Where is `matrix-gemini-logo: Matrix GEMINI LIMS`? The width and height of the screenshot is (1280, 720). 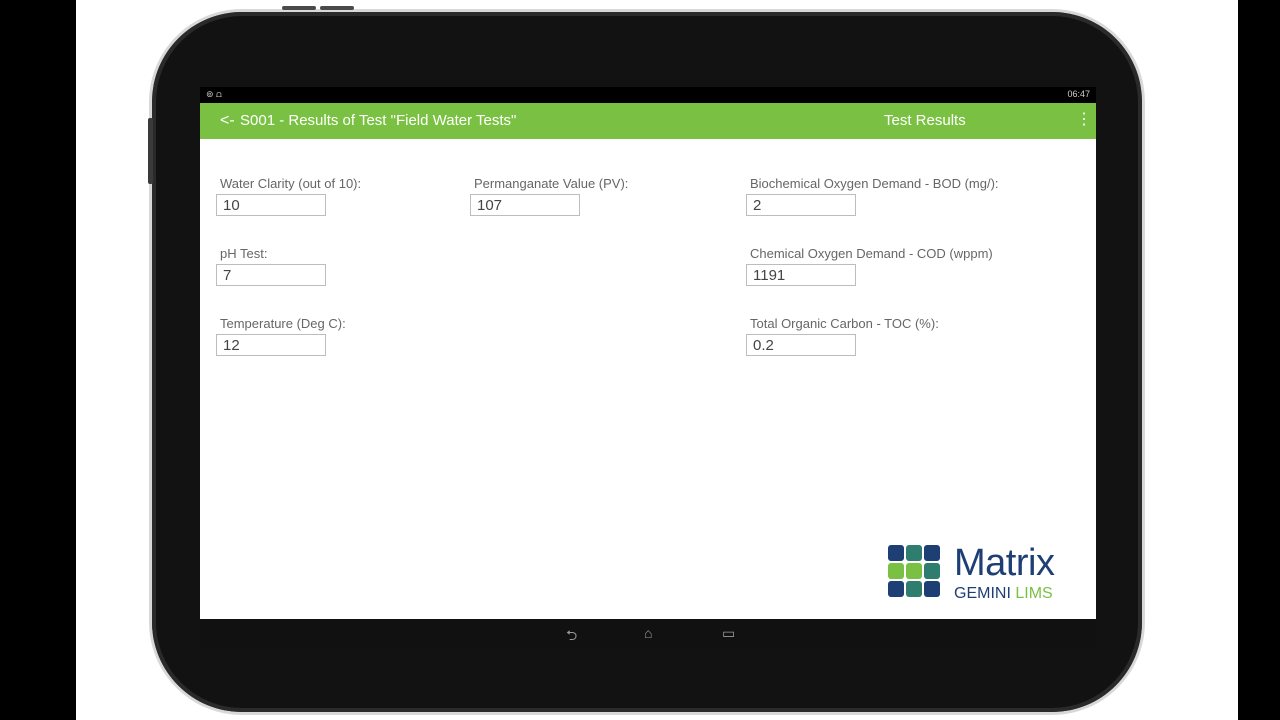
matrix-gemini-logo: Matrix GEMINI LIMS is located at coordinates (983, 573).